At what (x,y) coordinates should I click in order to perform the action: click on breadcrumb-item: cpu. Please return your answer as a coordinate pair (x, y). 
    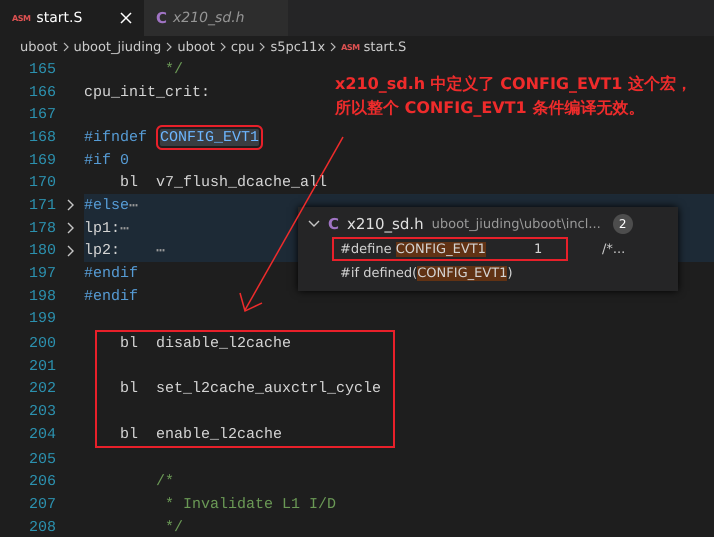
    Looking at the image, I should click on (242, 47).